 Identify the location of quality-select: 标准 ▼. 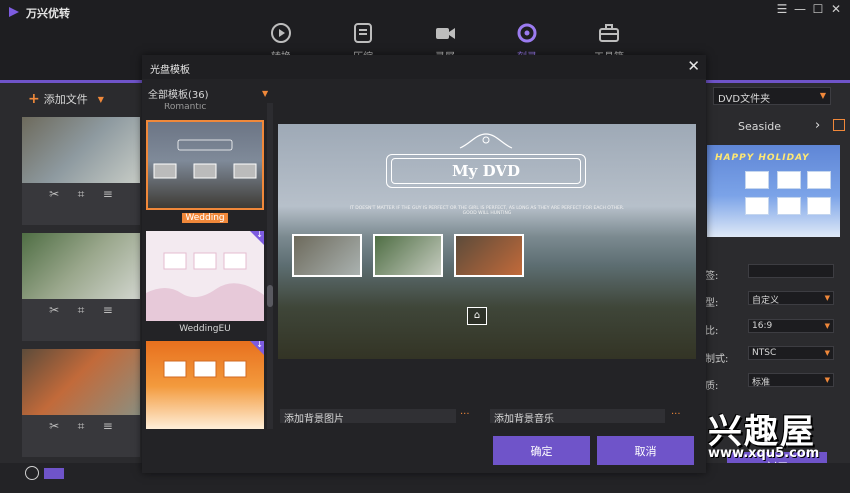
(791, 380).